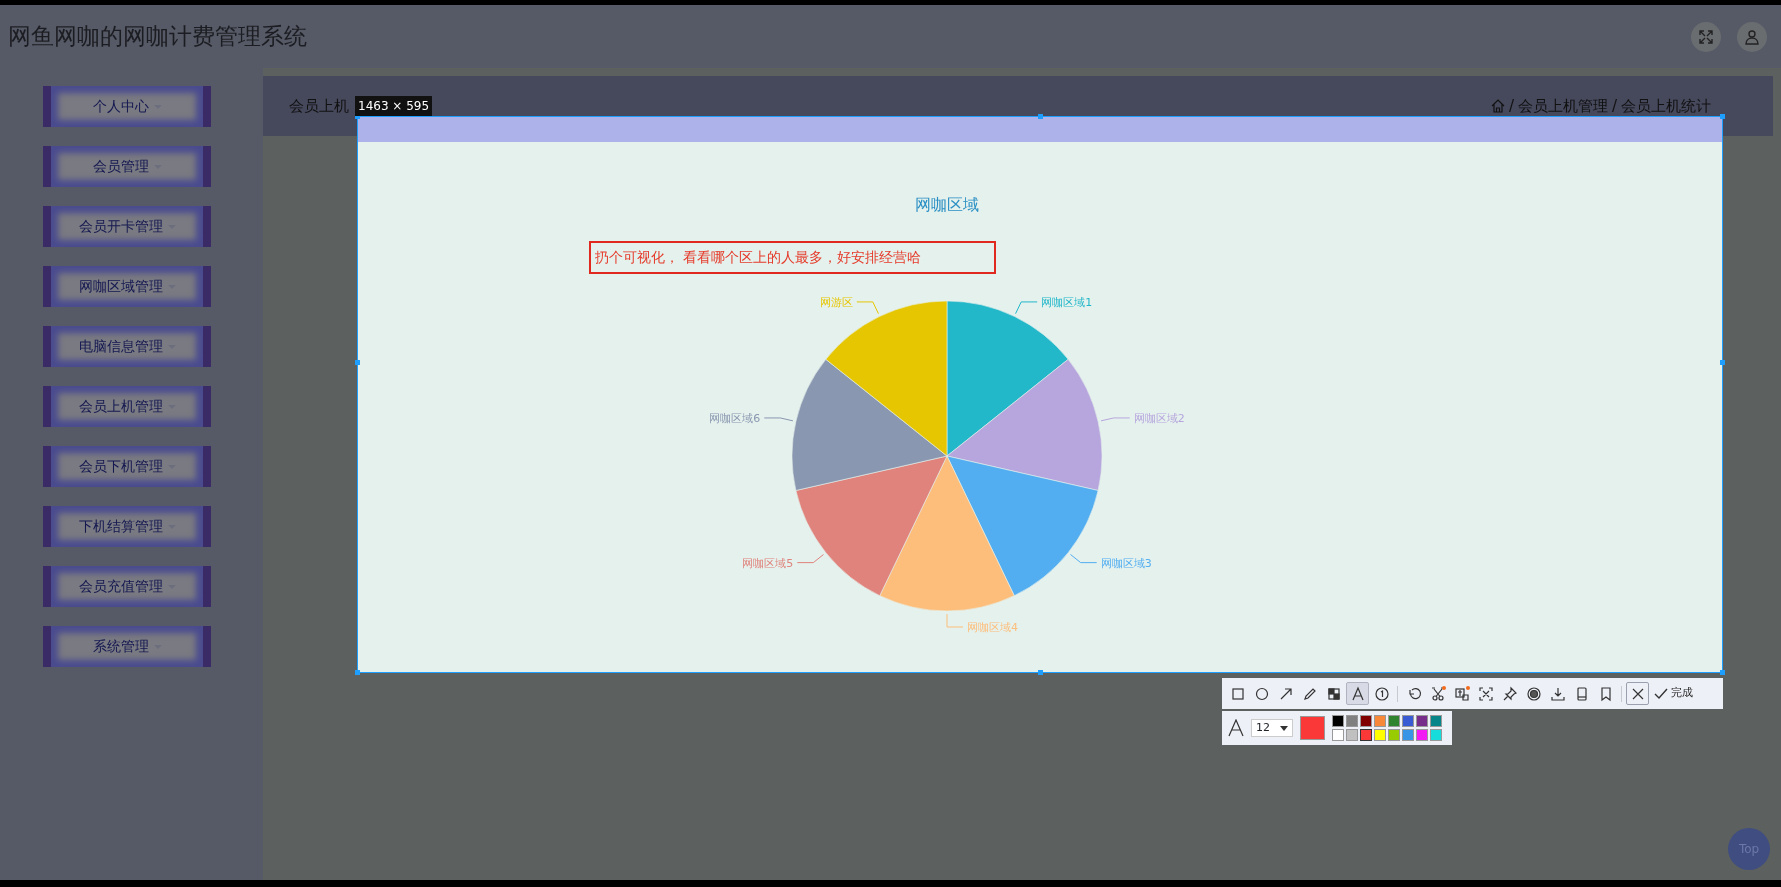 The image size is (1781, 887). Describe the element at coordinates (1272, 728) in the screenshot. I see `font-size-select: 12` at that location.